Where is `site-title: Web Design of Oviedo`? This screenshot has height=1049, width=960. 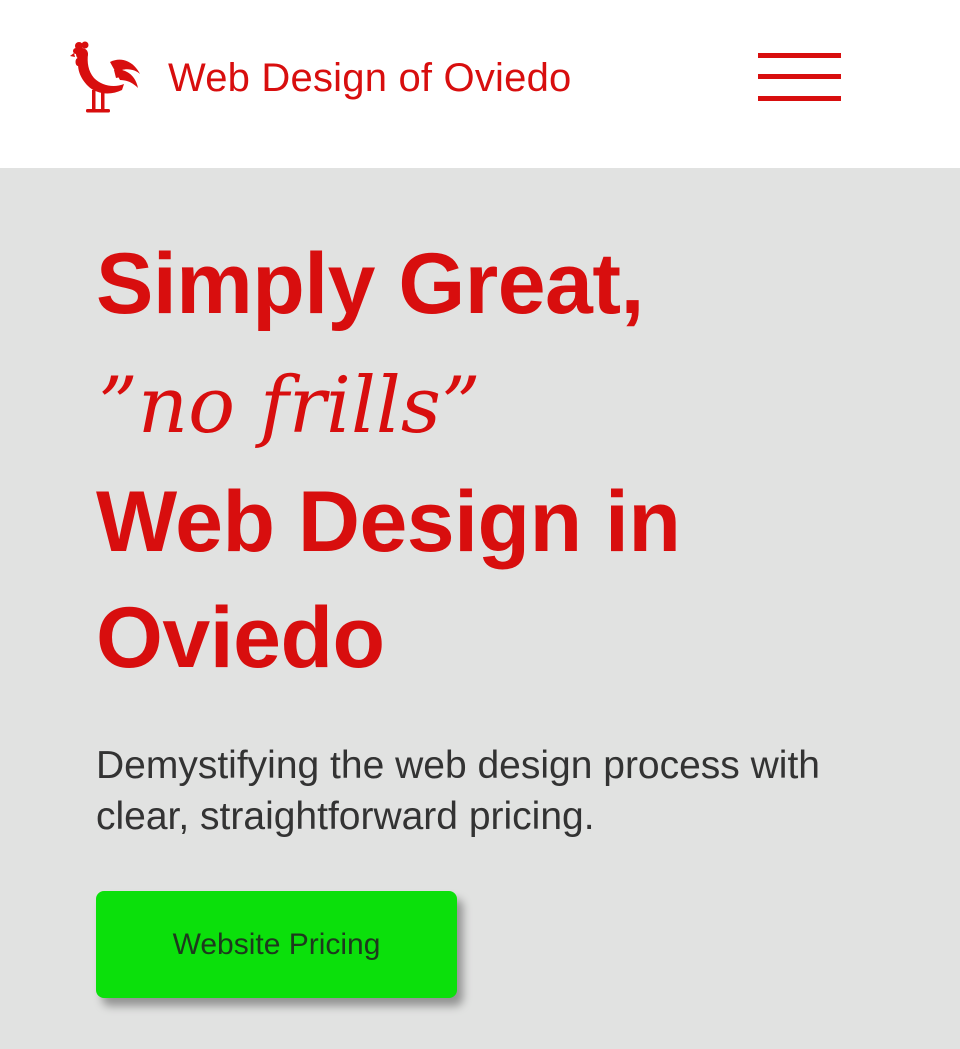 site-title: Web Design of Oviedo is located at coordinates (370, 77).